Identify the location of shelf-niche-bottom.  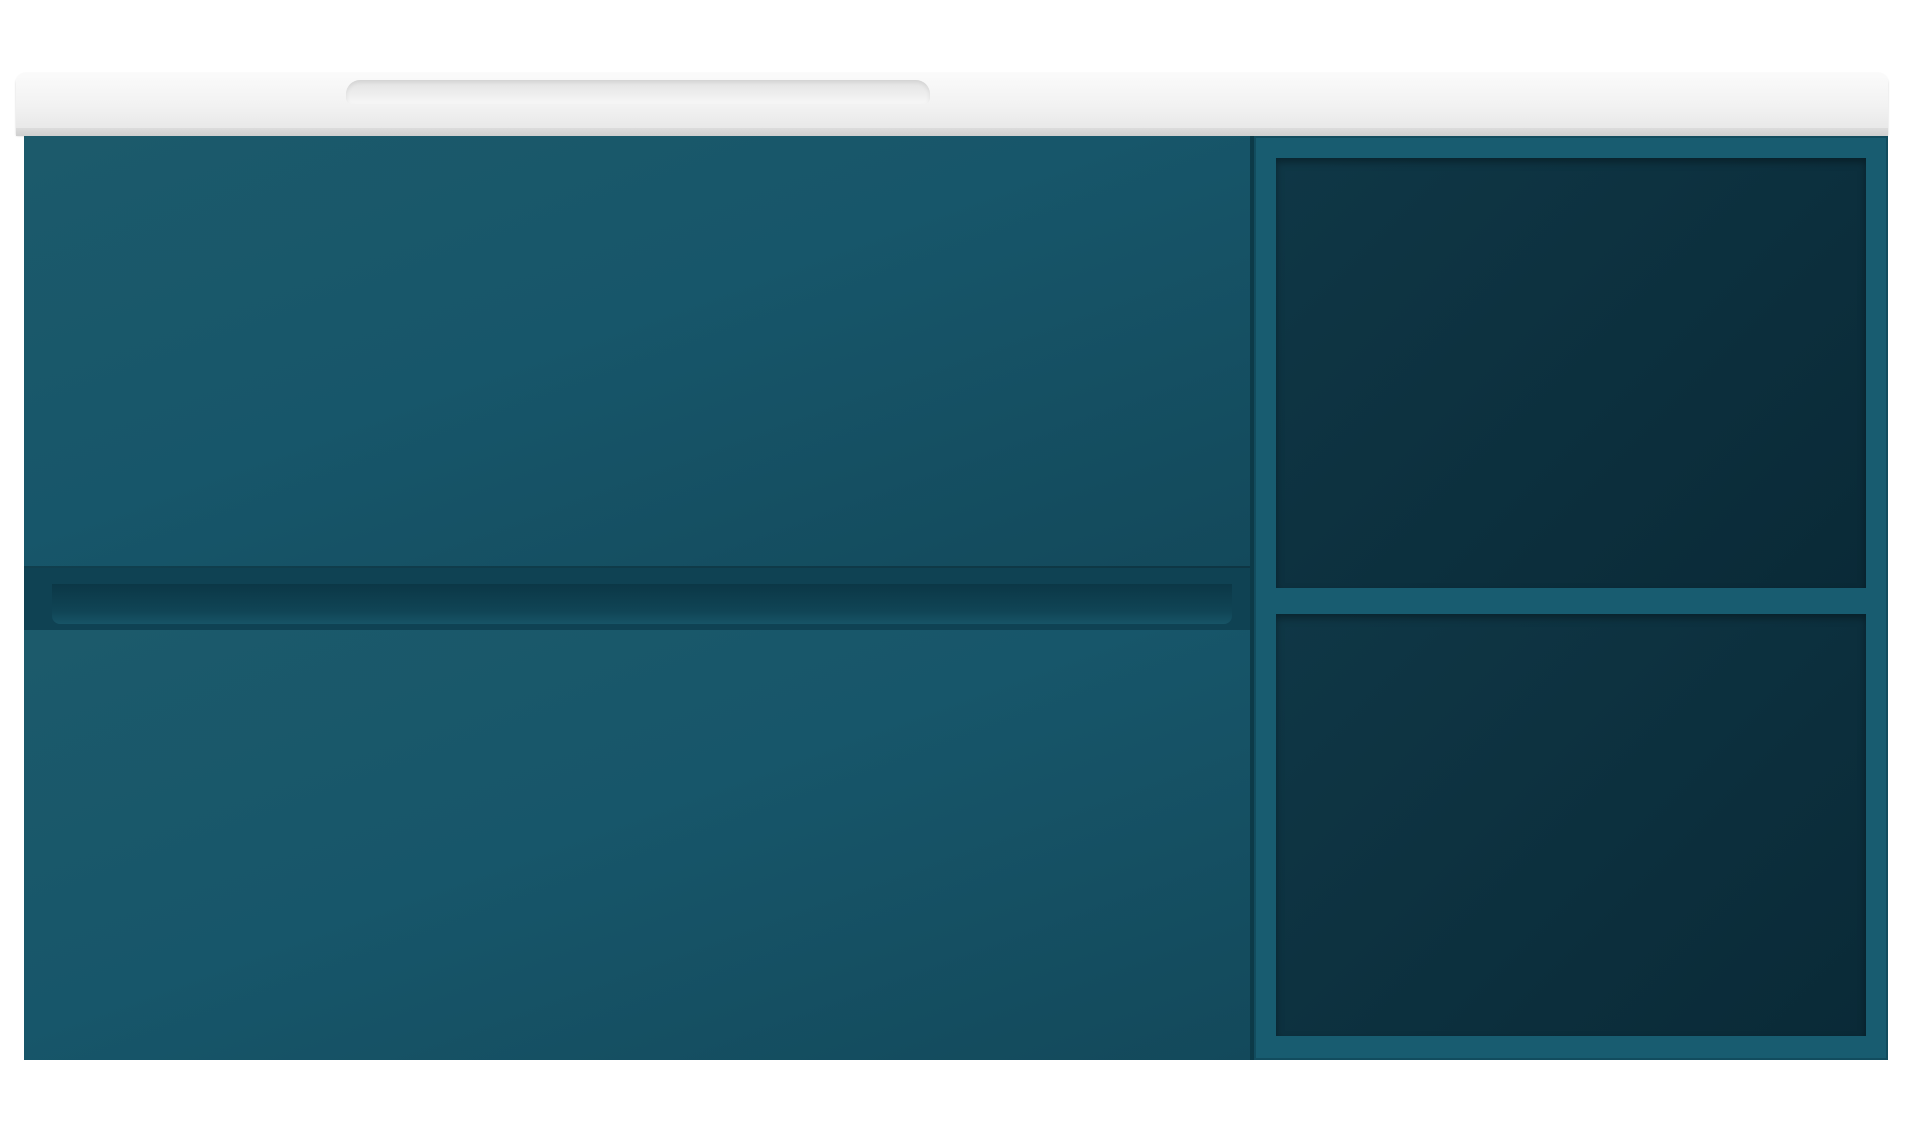
(1571, 825).